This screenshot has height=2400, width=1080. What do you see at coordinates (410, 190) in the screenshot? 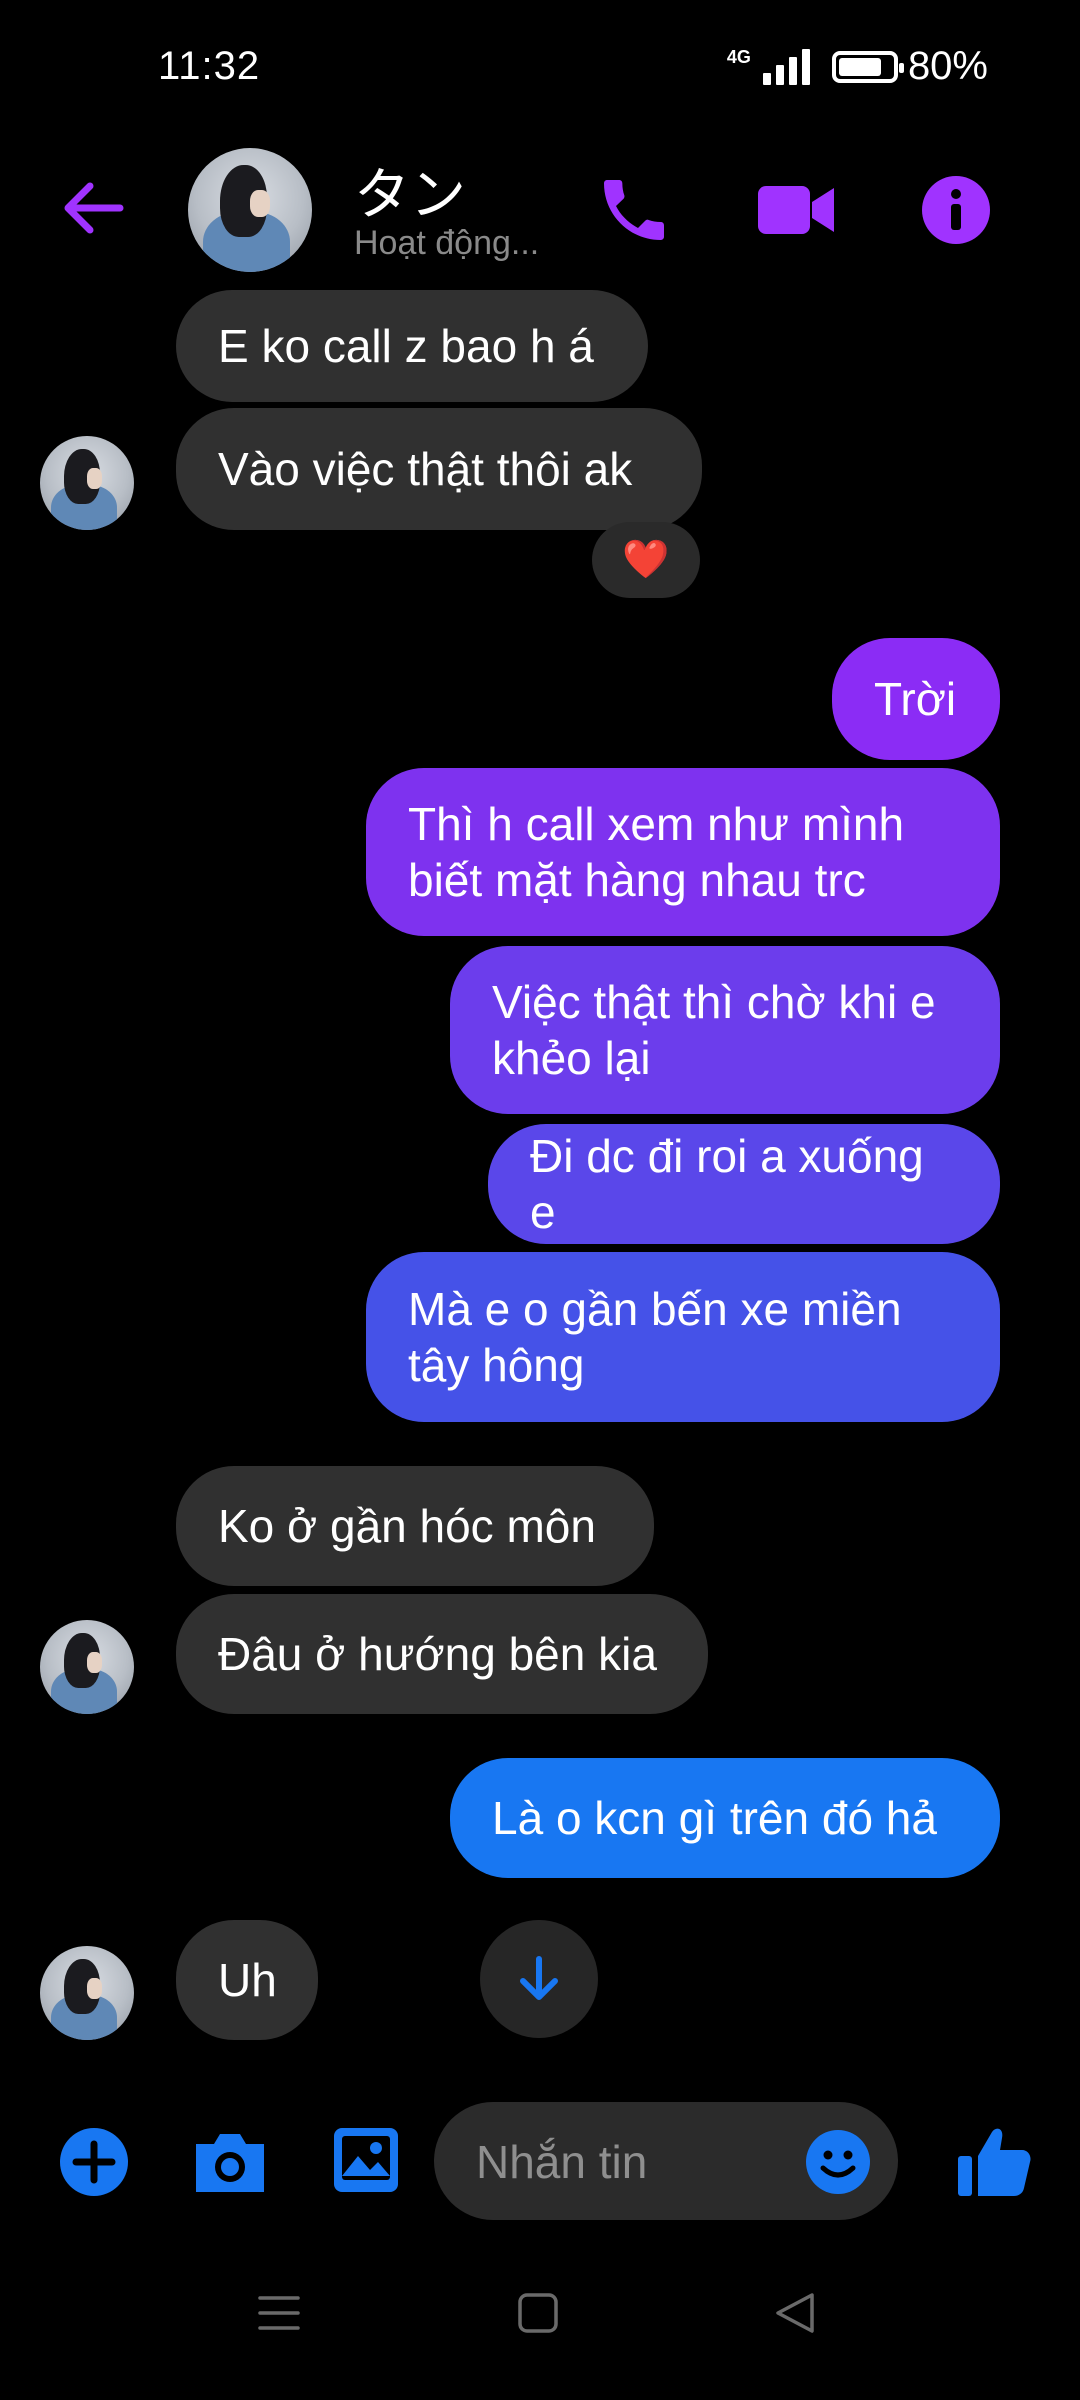
I see `contact-name: タン` at bounding box center [410, 190].